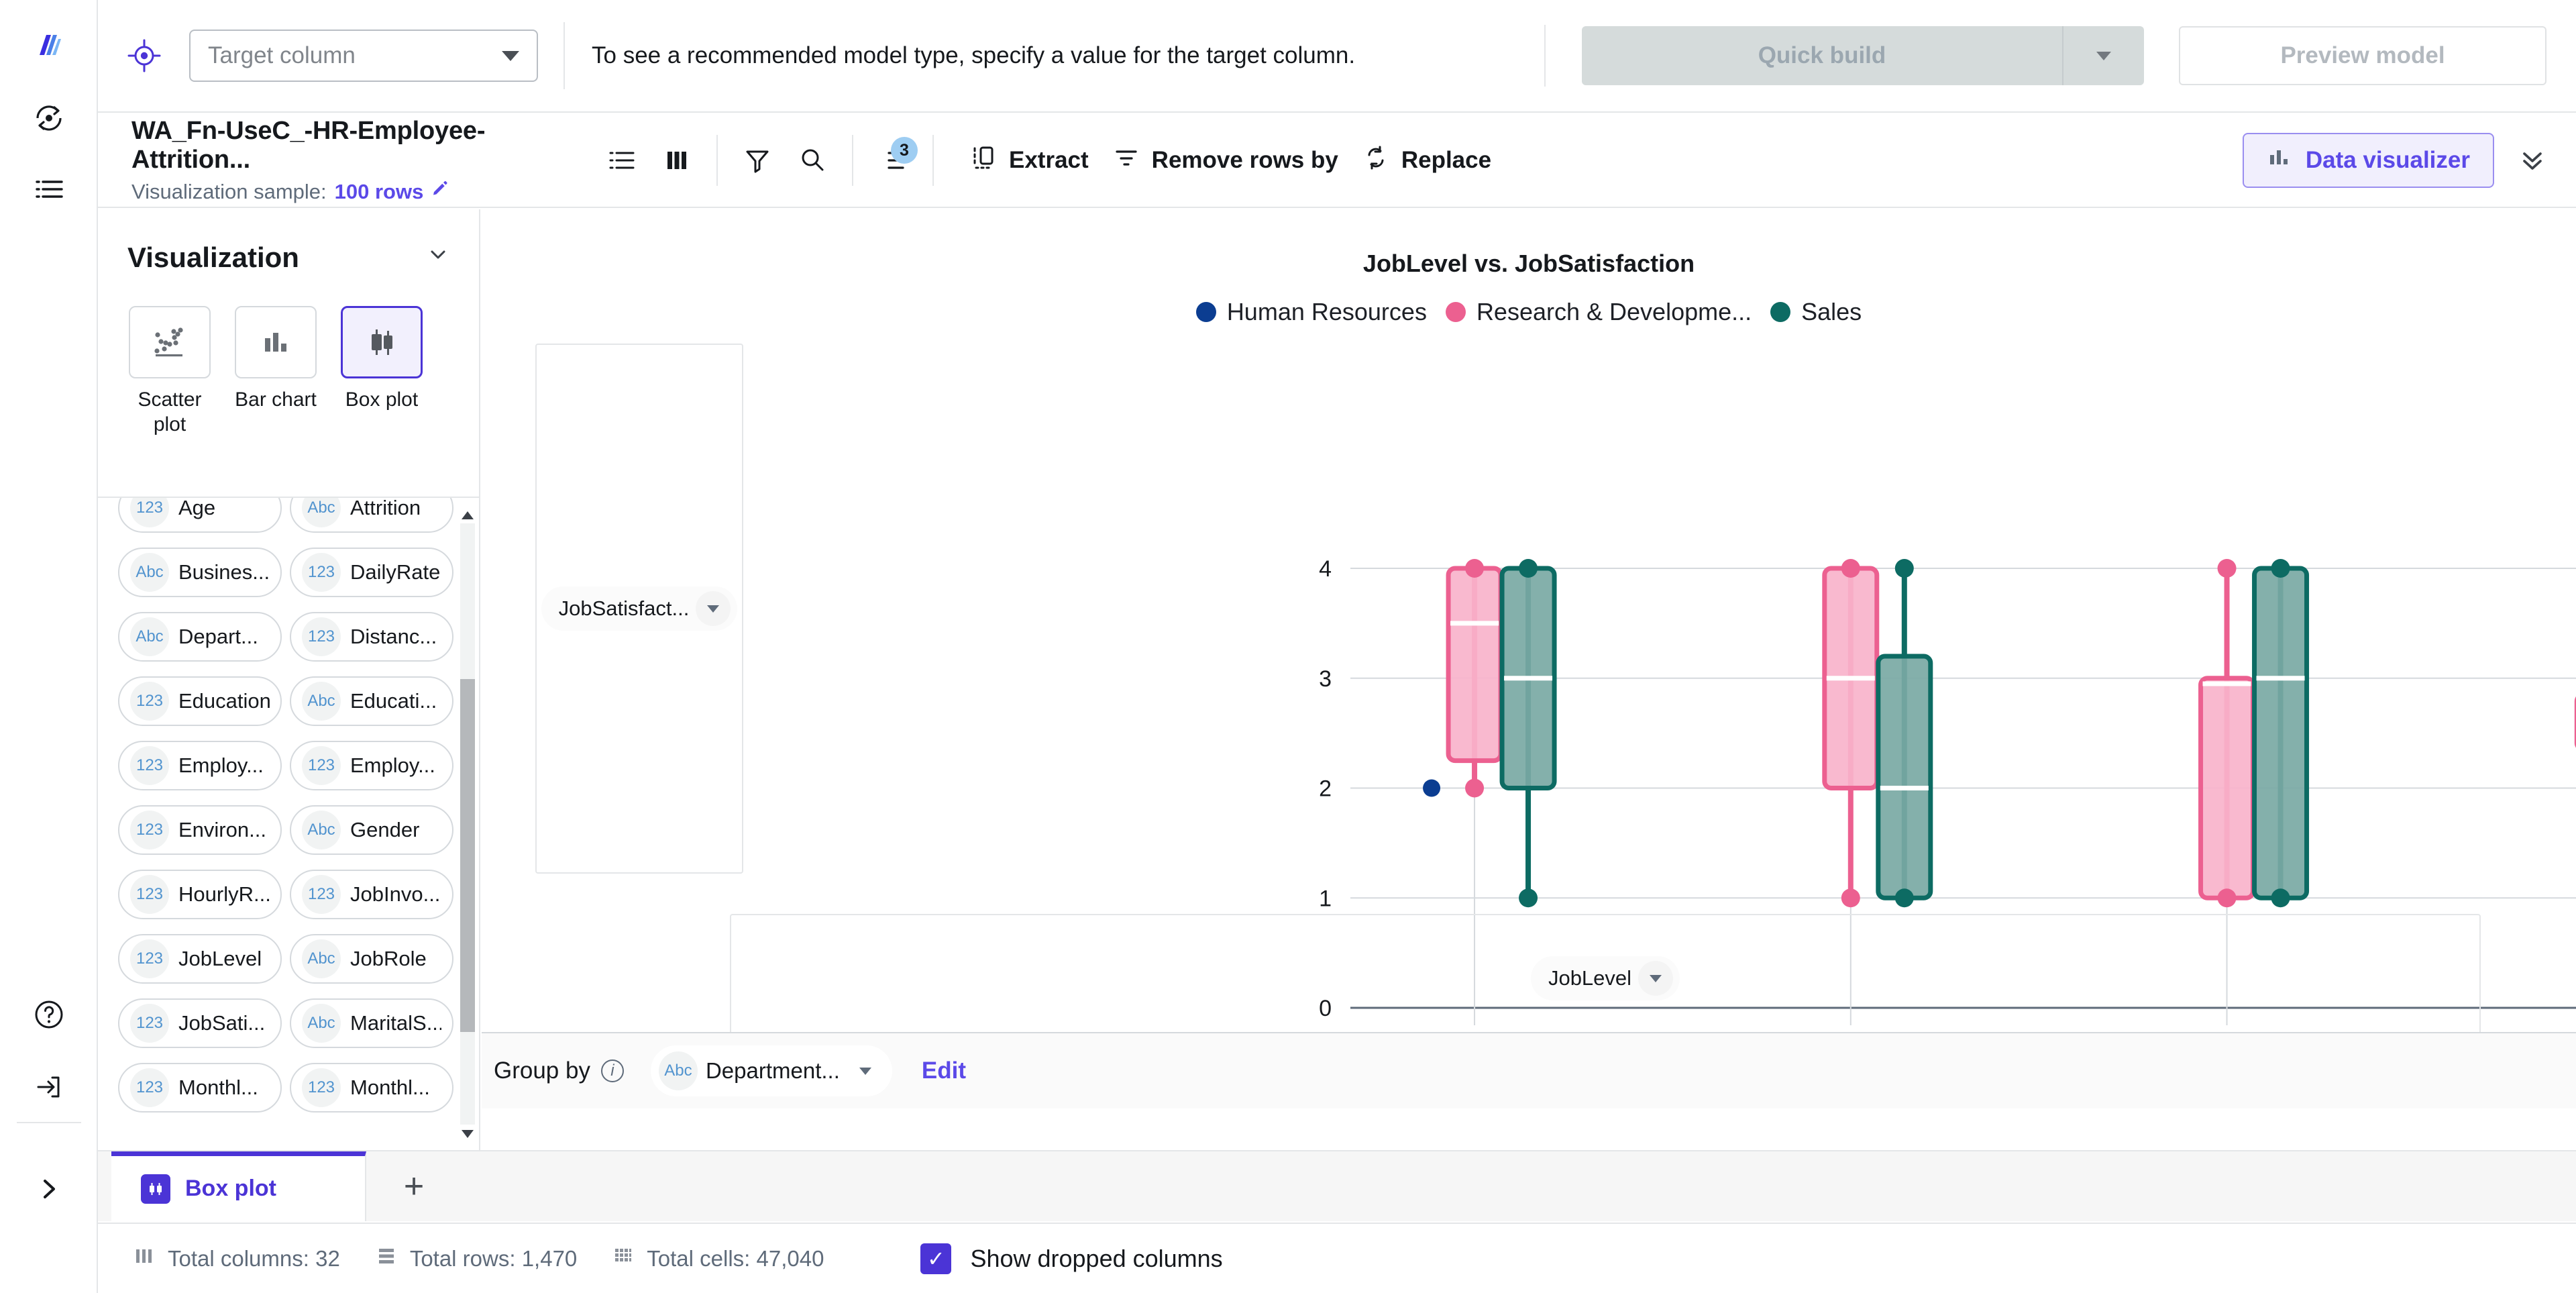 This screenshot has height=1293, width=2576. Describe the element at coordinates (564, 55) in the screenshot. I see `topbar-divider` at that location.